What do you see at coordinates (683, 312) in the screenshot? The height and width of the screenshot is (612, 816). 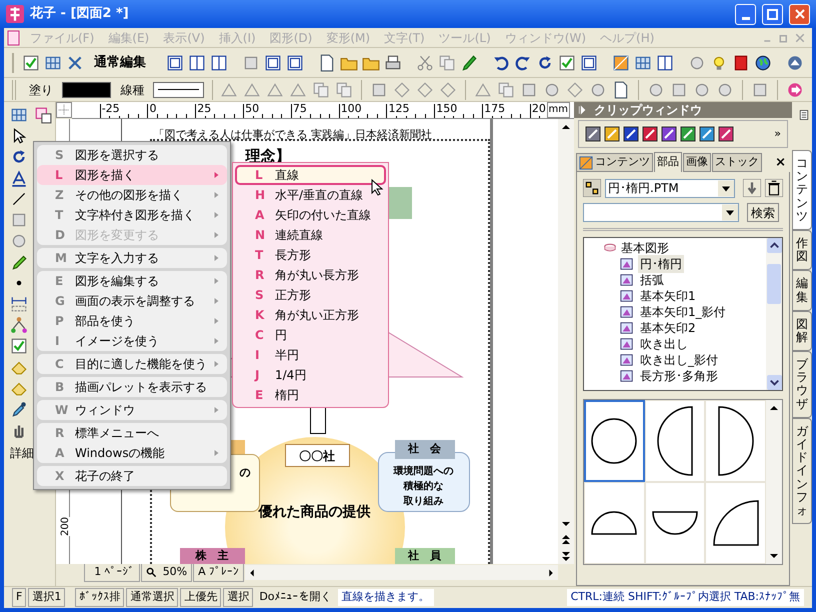 I see `tree-item: 基本矢印1_影付` at bounding box center [683, 312].